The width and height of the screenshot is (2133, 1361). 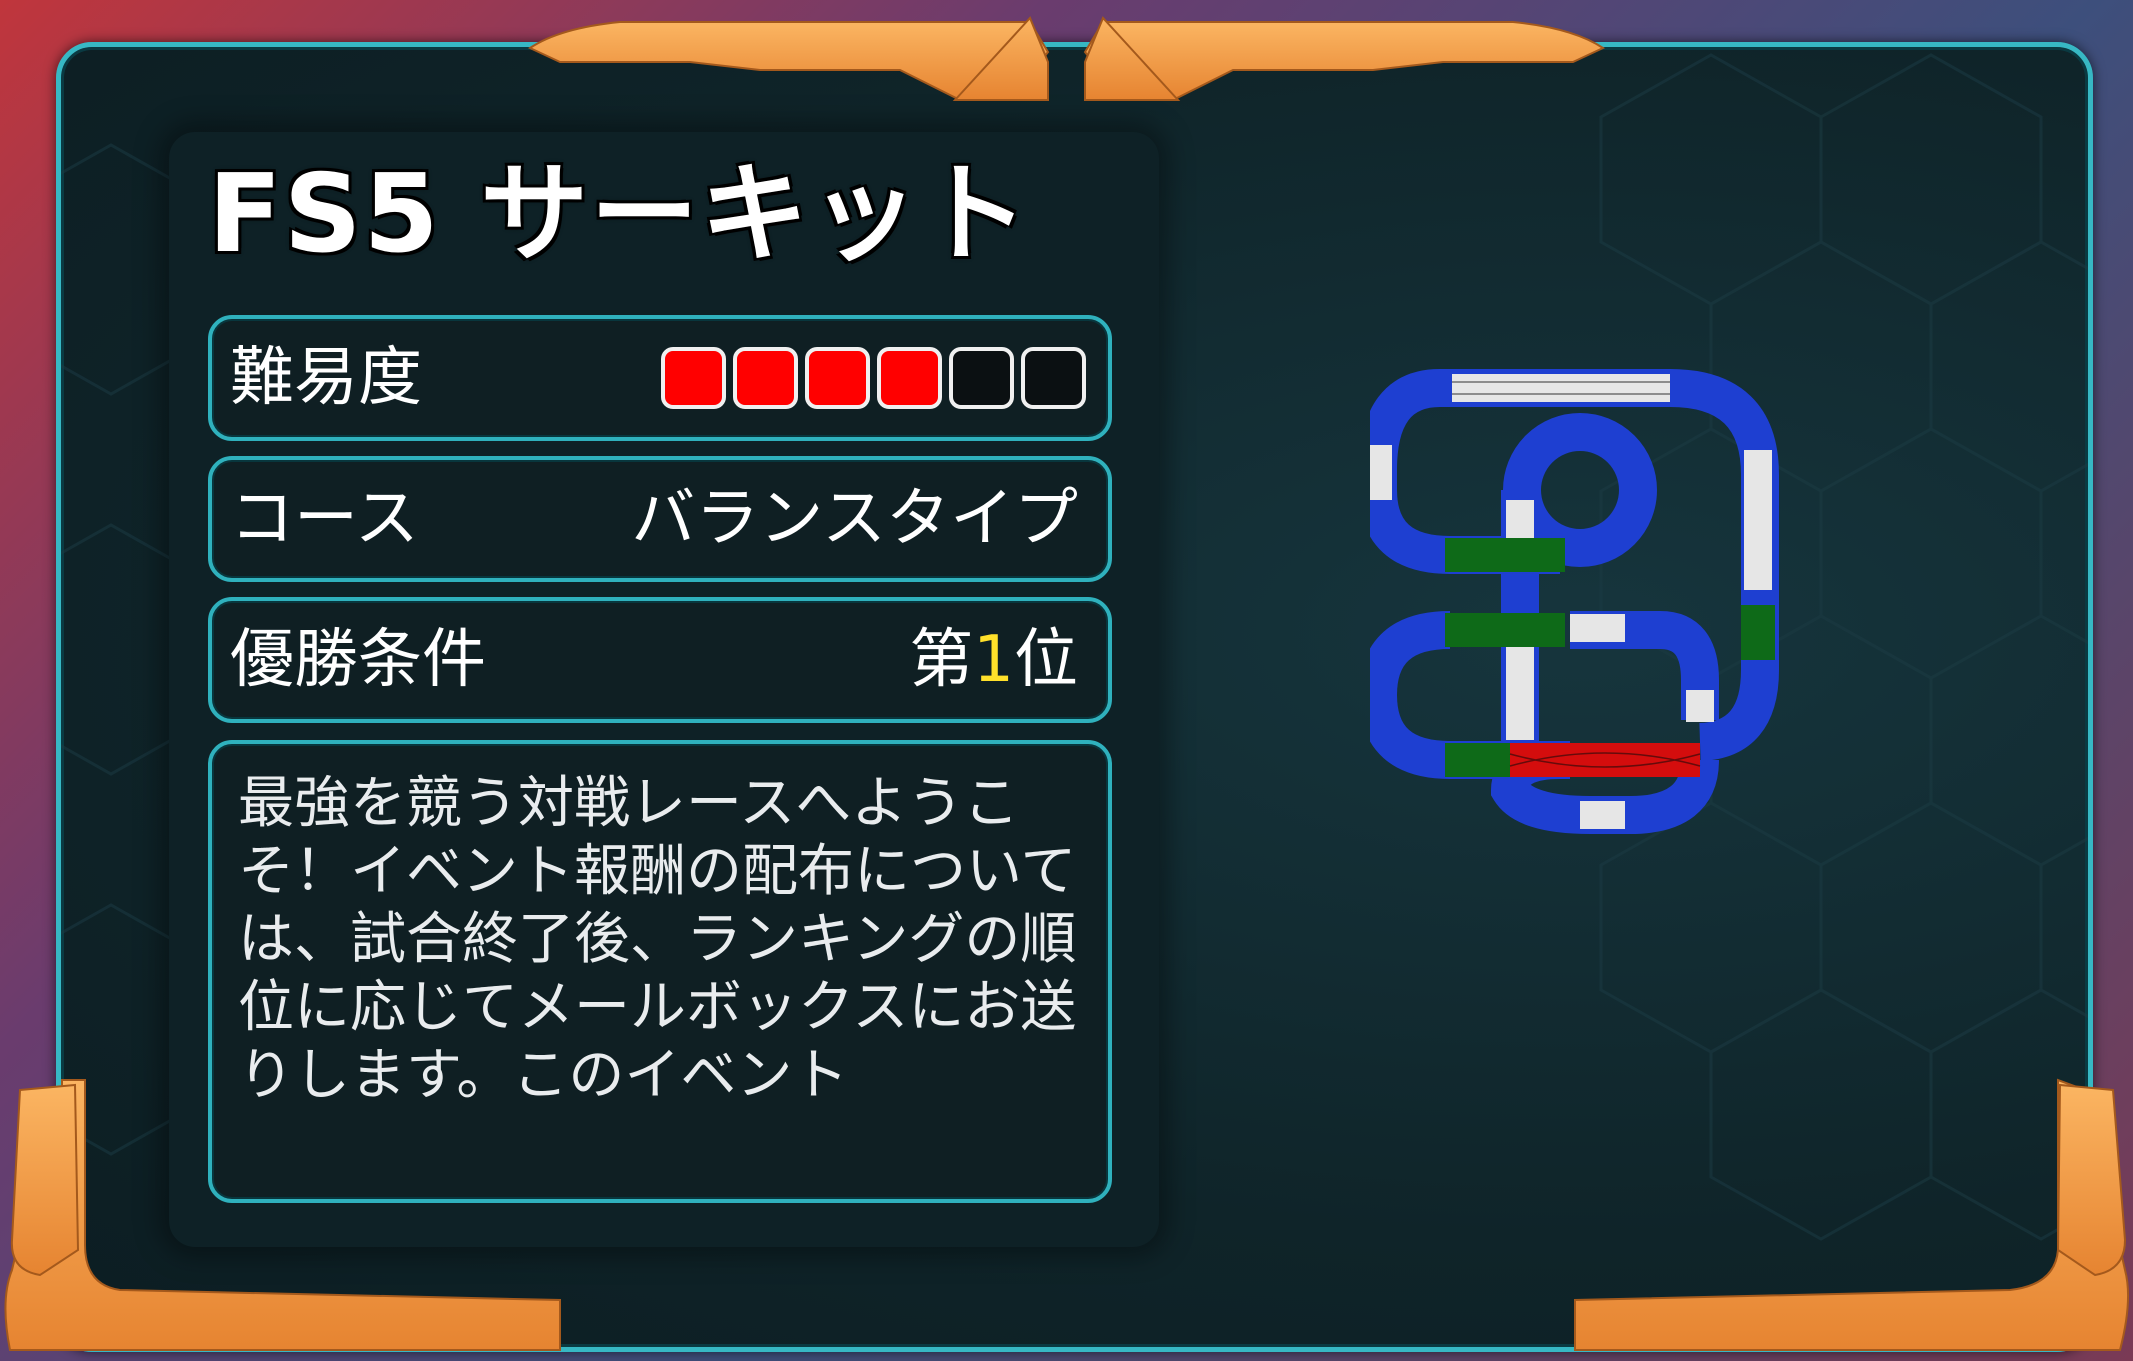 I want to click on course-layout-icon, so click(x=1574, y=601).